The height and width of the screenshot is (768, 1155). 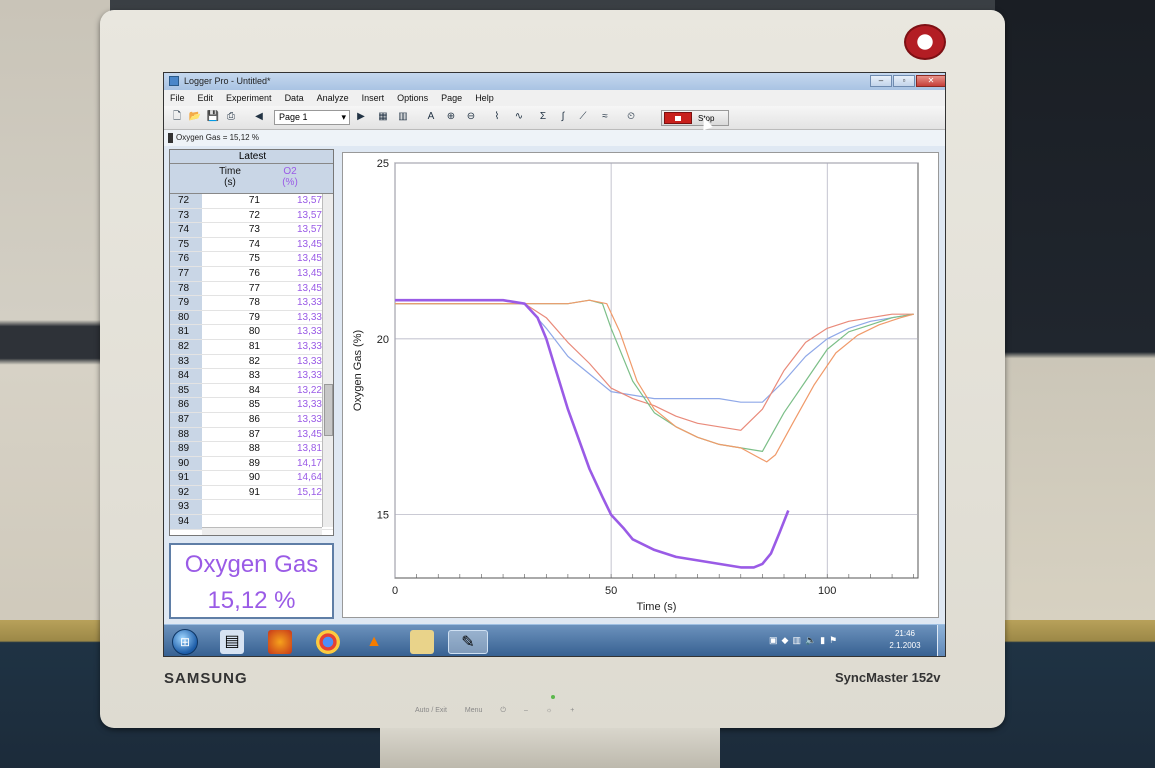 I want to click on table-row: 81 80 13,33, so click(x=251, y=332).